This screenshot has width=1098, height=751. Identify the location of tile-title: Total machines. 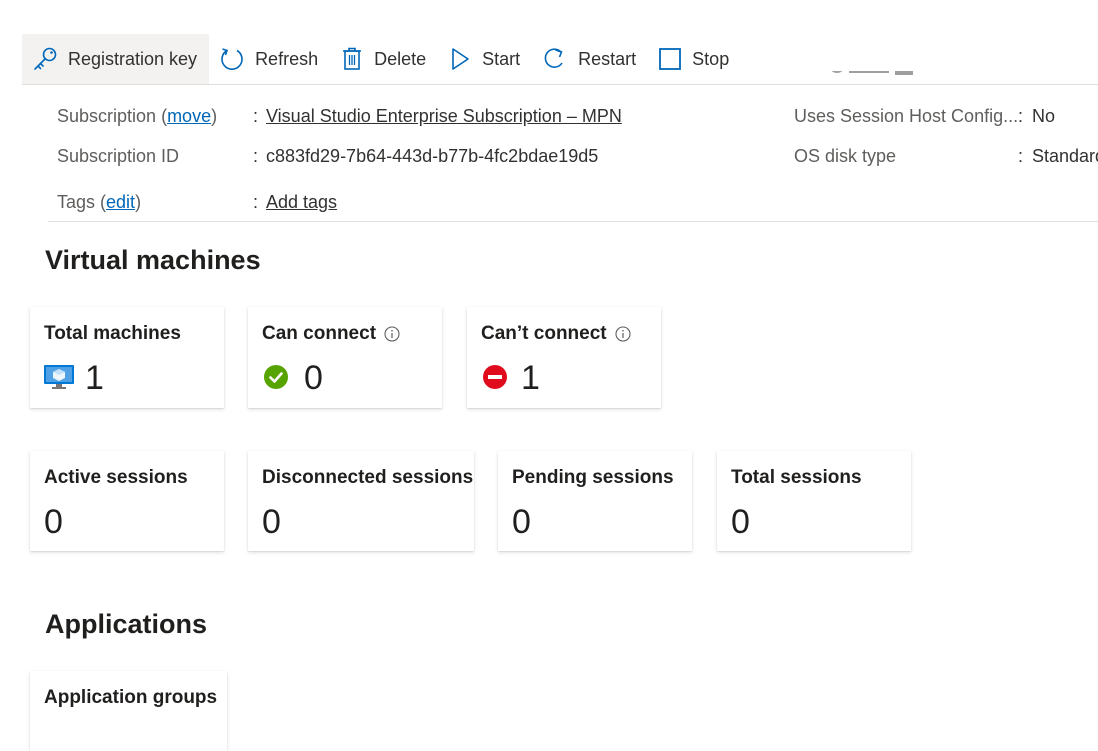
(112, 333).